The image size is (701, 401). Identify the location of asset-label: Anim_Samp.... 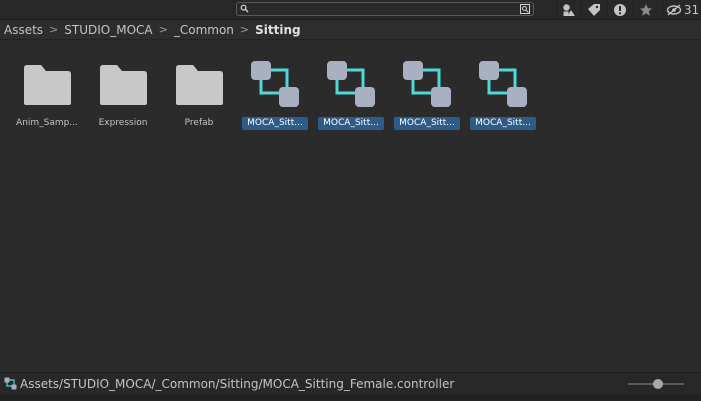
(47, 123).